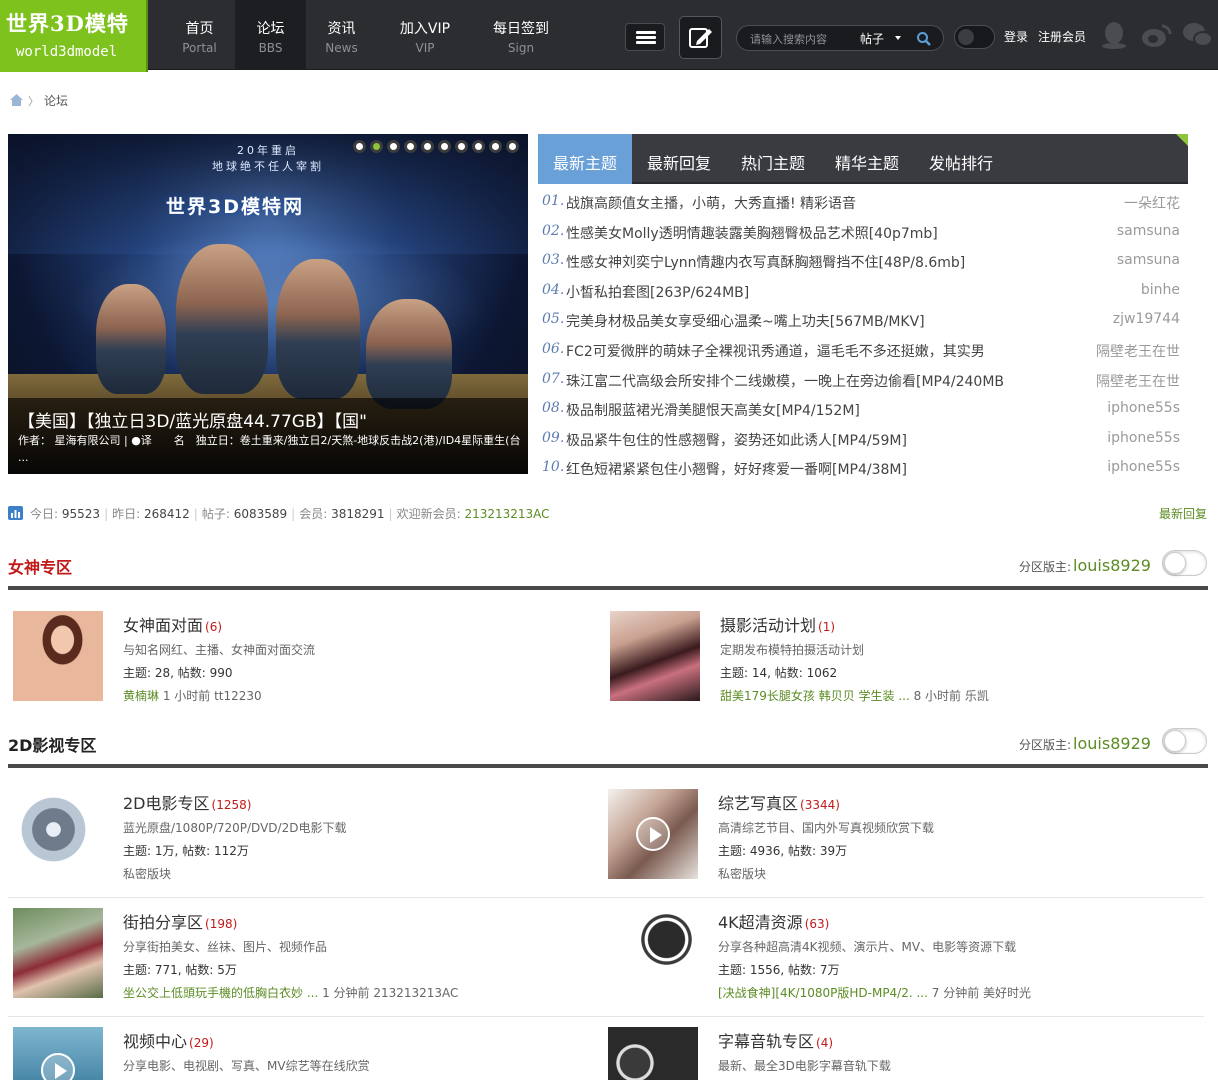  What do you see at coordinates (425, 35) in the screenshot?
I see `nav-vip: 加入VIP VIP` at bounding box center [425, 35].